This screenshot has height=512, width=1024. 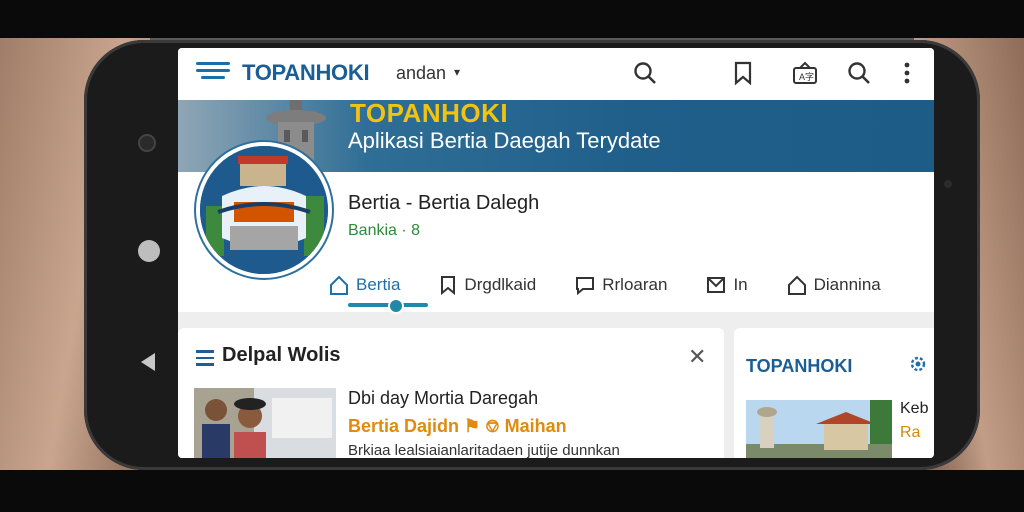 What do you see at coordinates (512, 491) in the screenshot?
I see `letterbox-bottom` at bounding box center [512, 491].